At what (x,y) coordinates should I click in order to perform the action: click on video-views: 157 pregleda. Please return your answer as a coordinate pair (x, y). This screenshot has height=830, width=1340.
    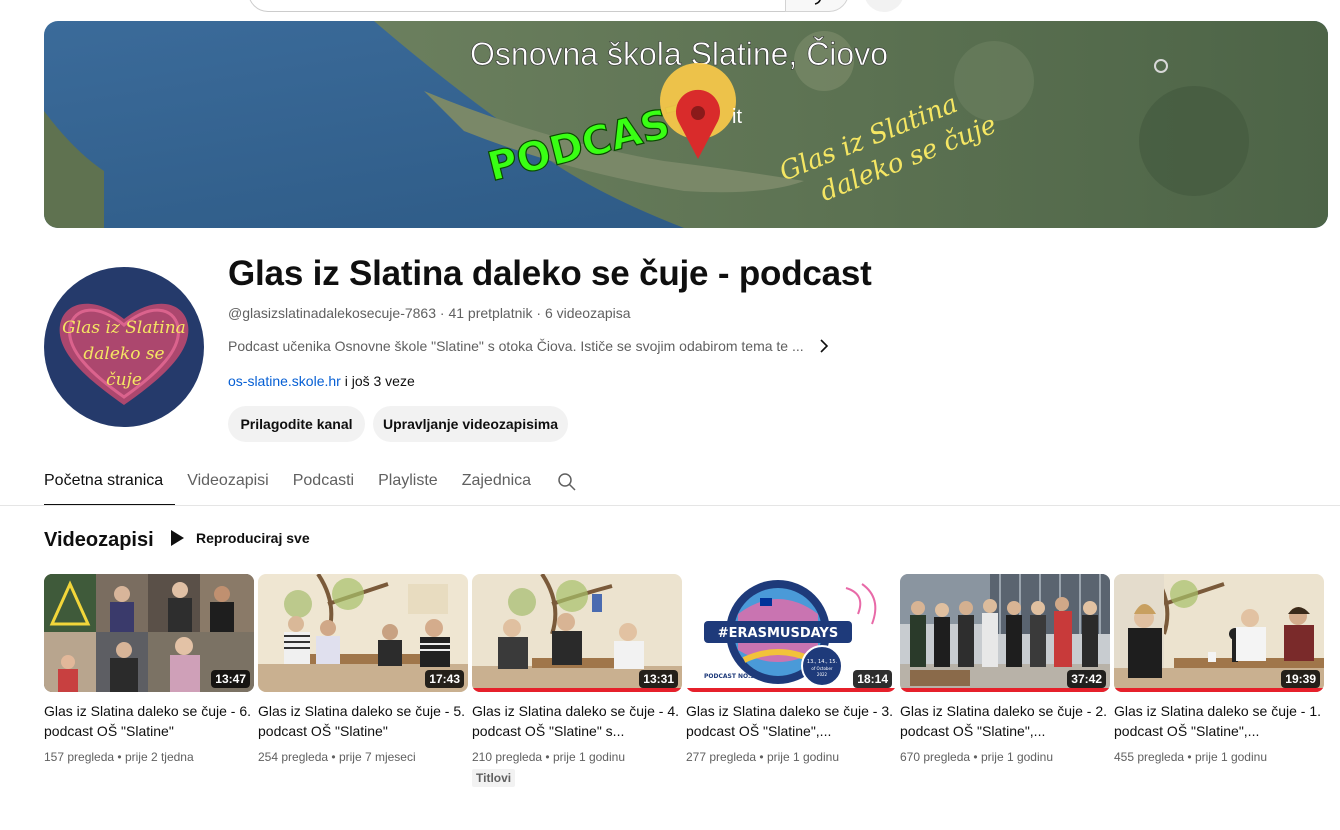
    Looking at the image, I should click on (79, 757).